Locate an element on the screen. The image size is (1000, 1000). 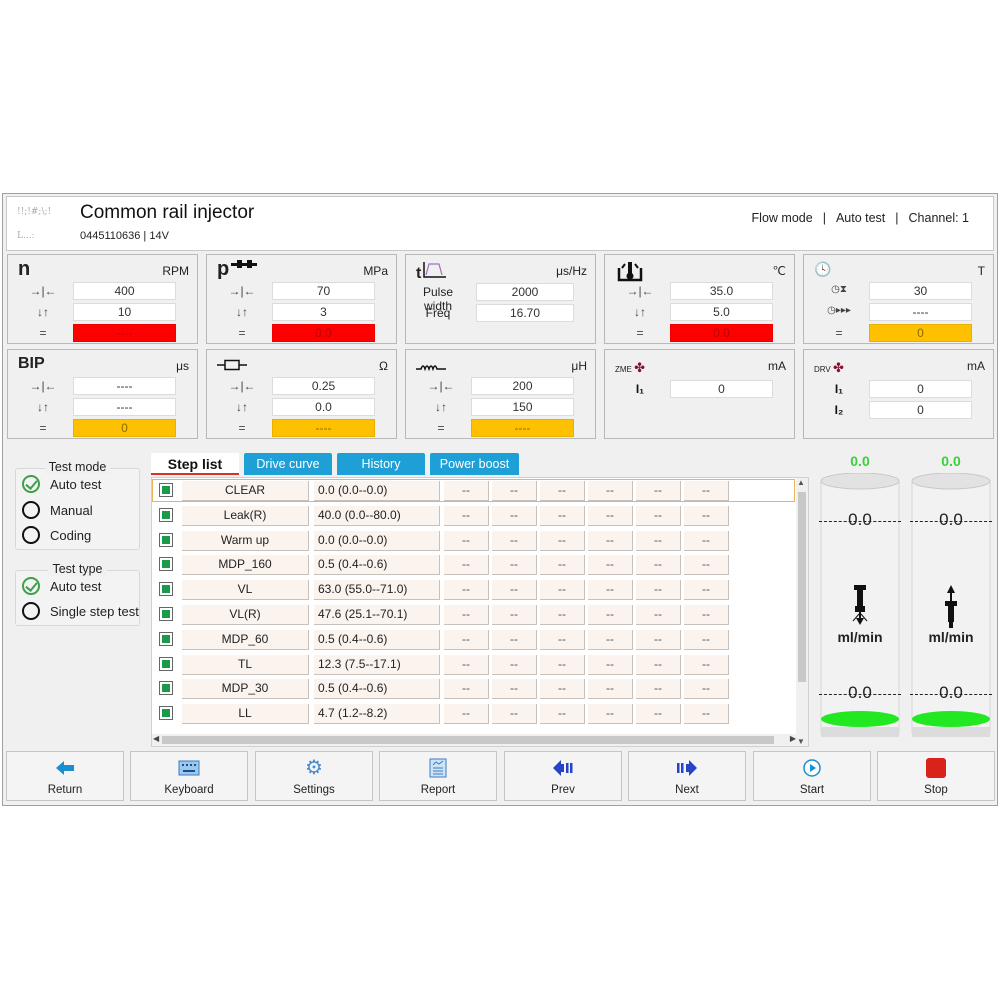
target-icon: →|← is located at coordinates (43, 386).